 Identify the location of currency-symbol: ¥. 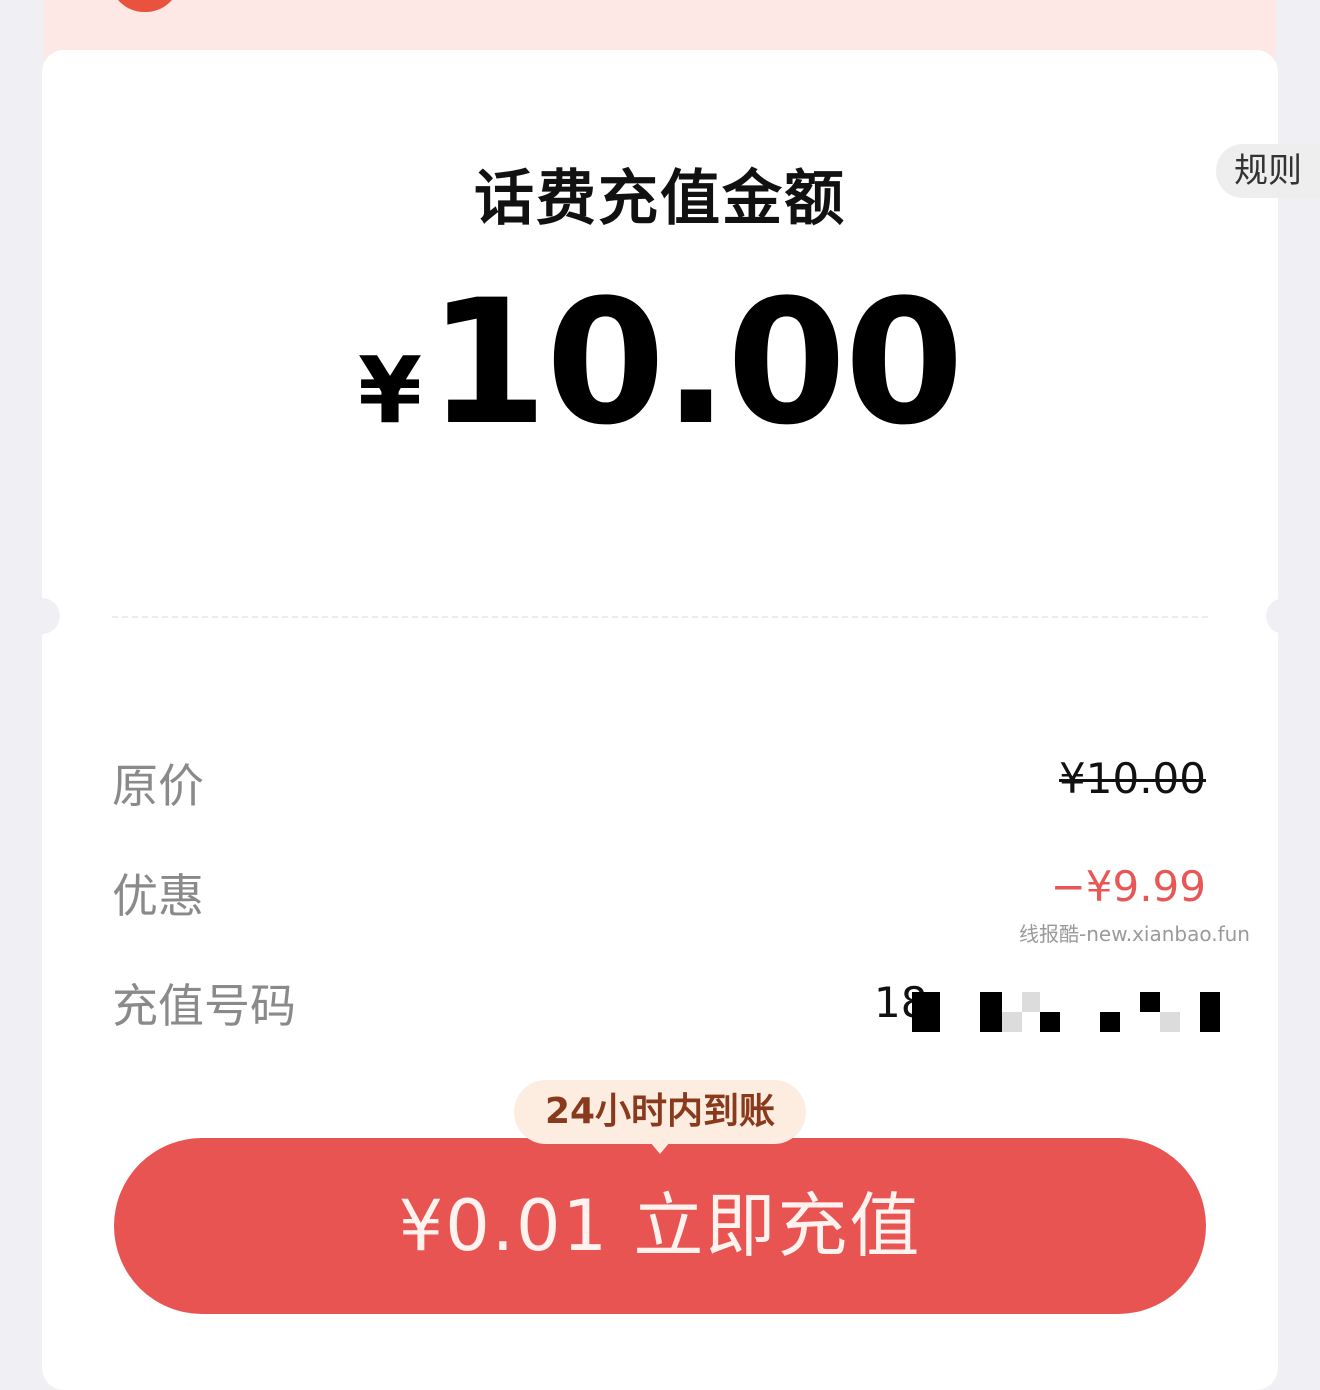
(389, 390).